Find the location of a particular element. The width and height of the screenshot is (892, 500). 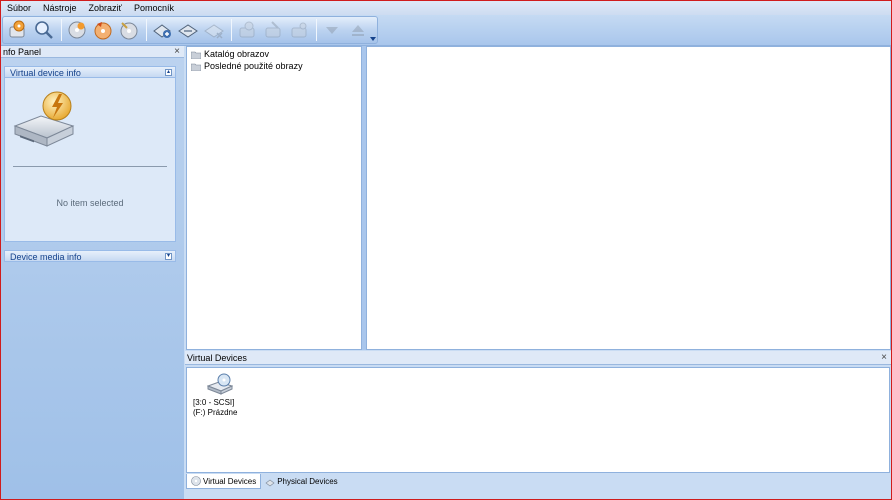

tab-label: Physical Devices is located at coordinates (307, 481).